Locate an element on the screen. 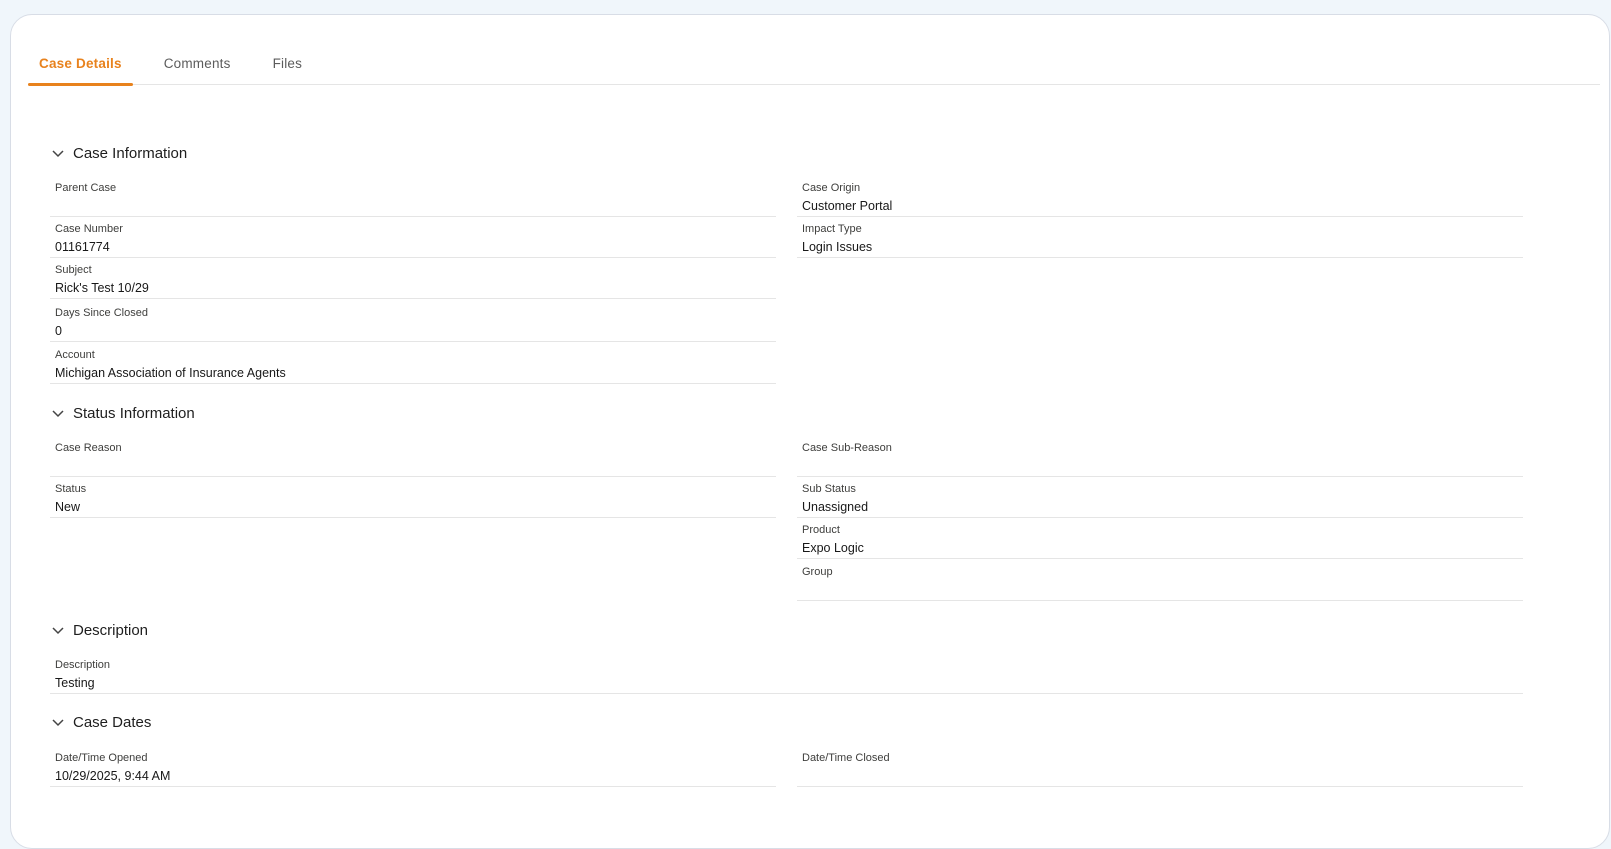 This screenshot has height=849, width=1611. field-case-sub-reason: Case Sub-Reason is located at coordinates (1160, 456).